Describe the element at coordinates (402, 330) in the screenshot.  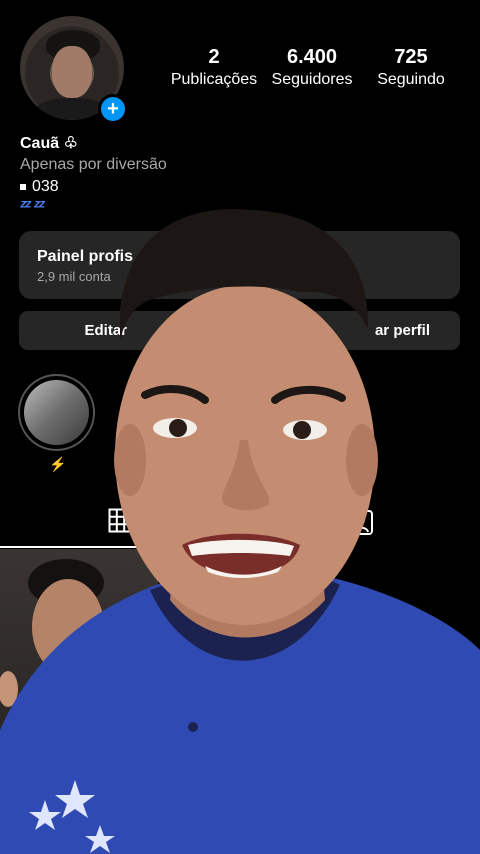
I see `share-profile-label: ar perfil` at that location.